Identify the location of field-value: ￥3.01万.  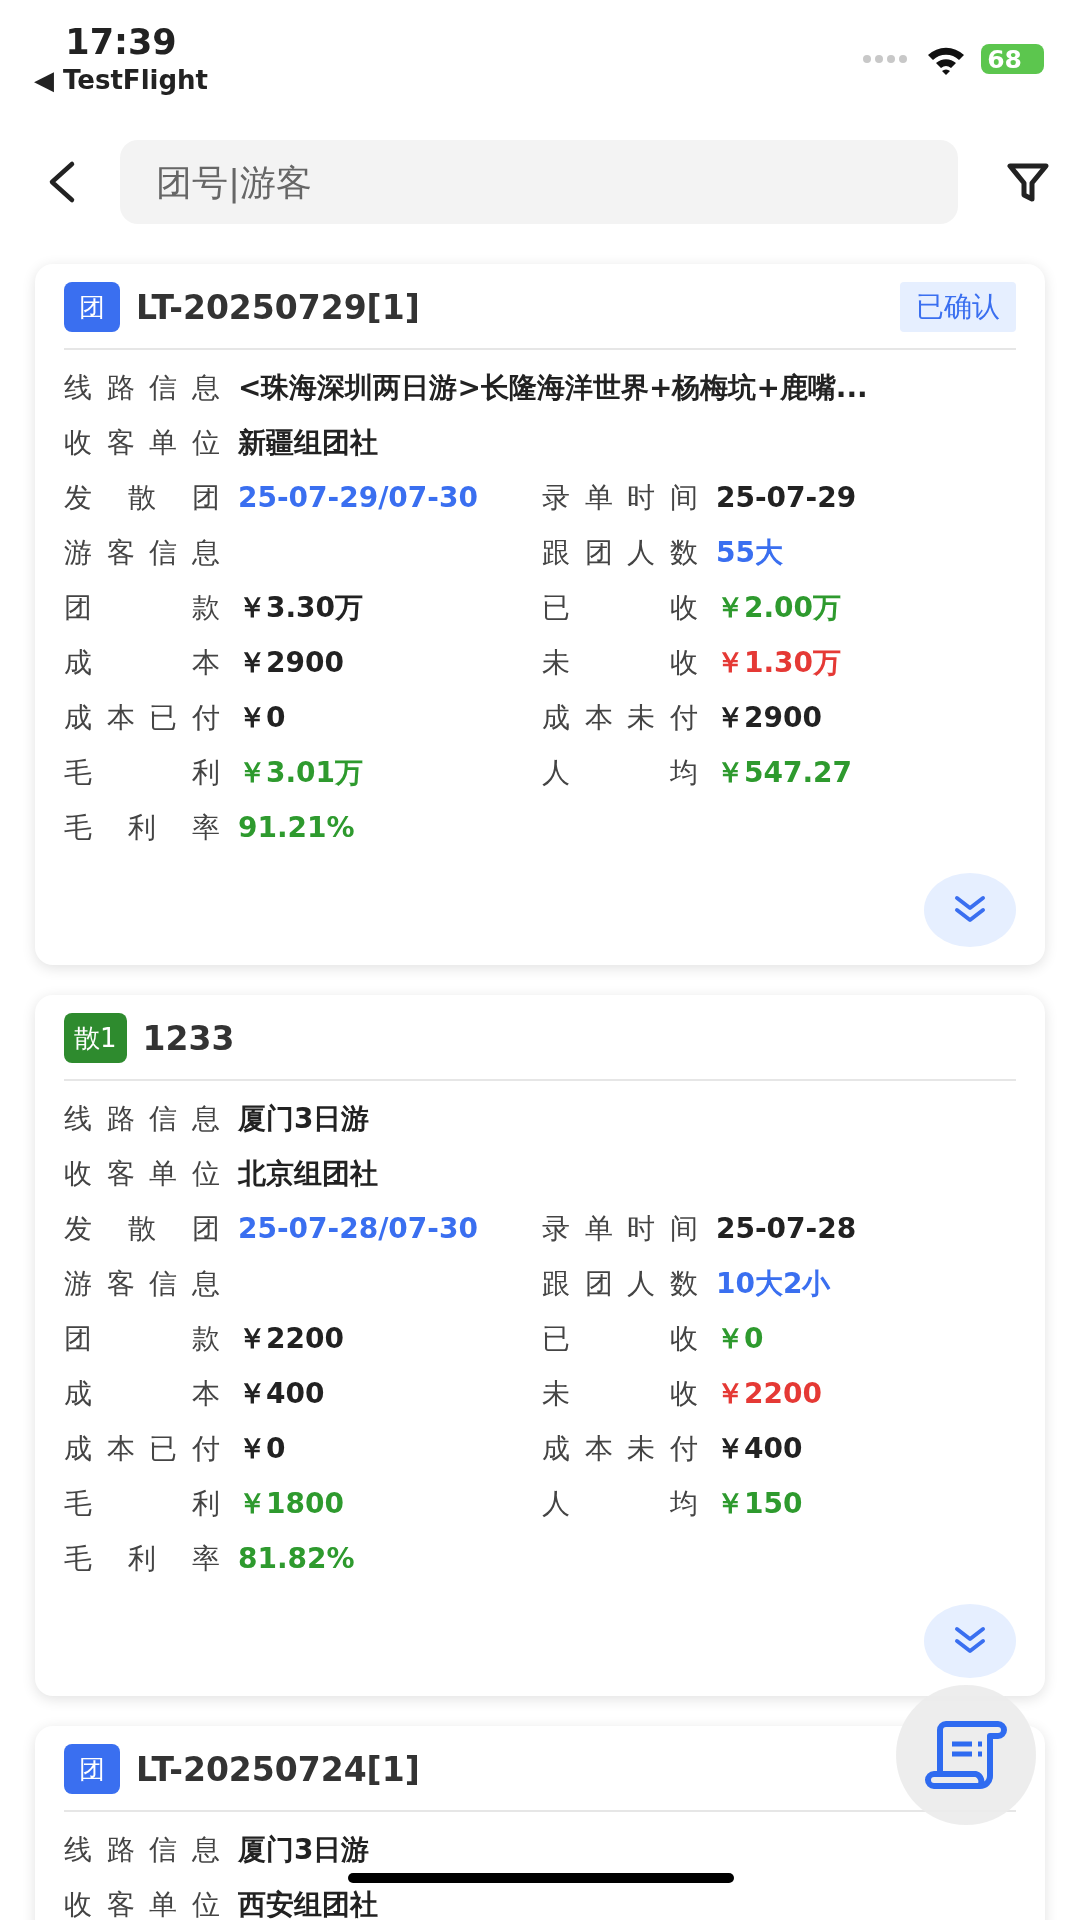
(301, 772).